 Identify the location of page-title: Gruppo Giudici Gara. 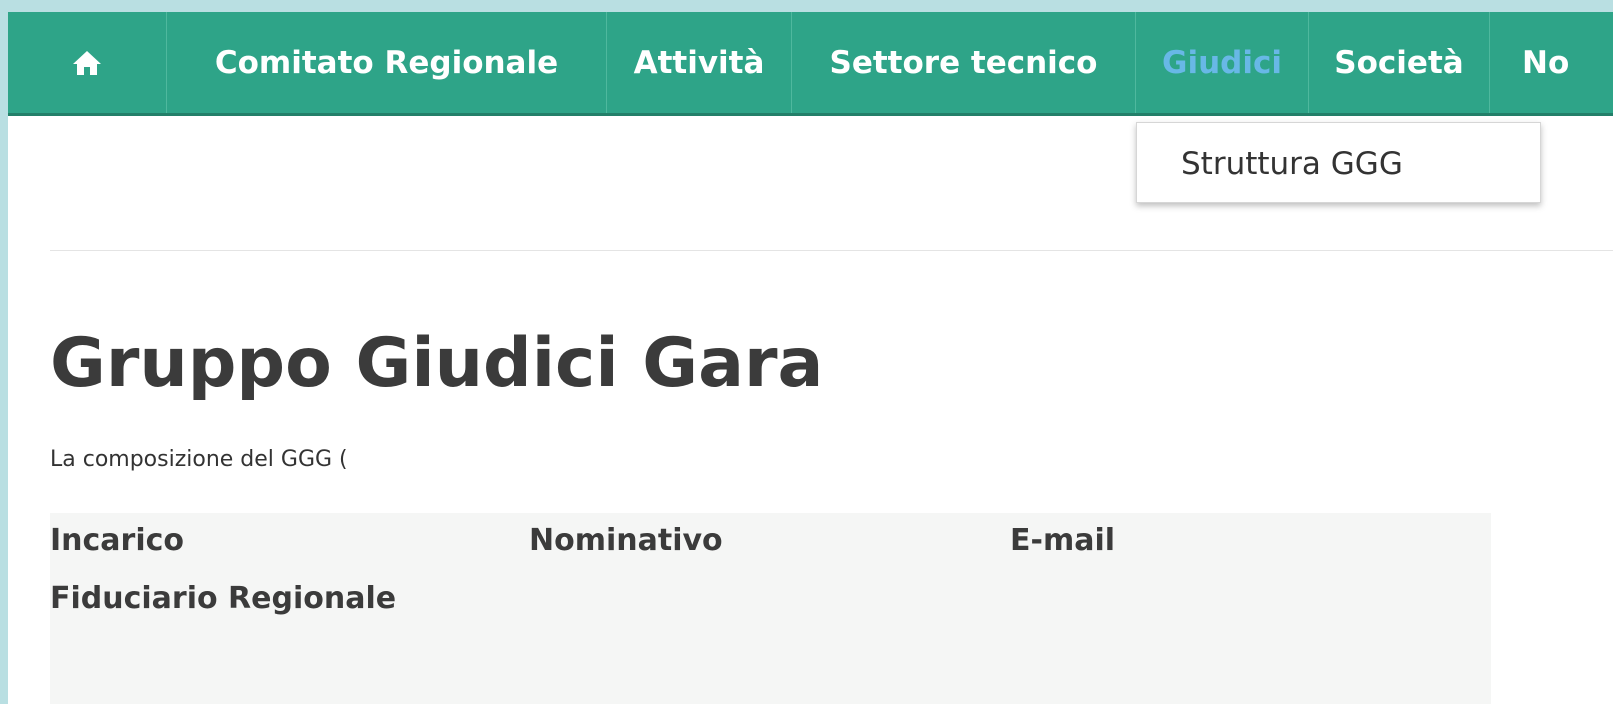
(437, 363).